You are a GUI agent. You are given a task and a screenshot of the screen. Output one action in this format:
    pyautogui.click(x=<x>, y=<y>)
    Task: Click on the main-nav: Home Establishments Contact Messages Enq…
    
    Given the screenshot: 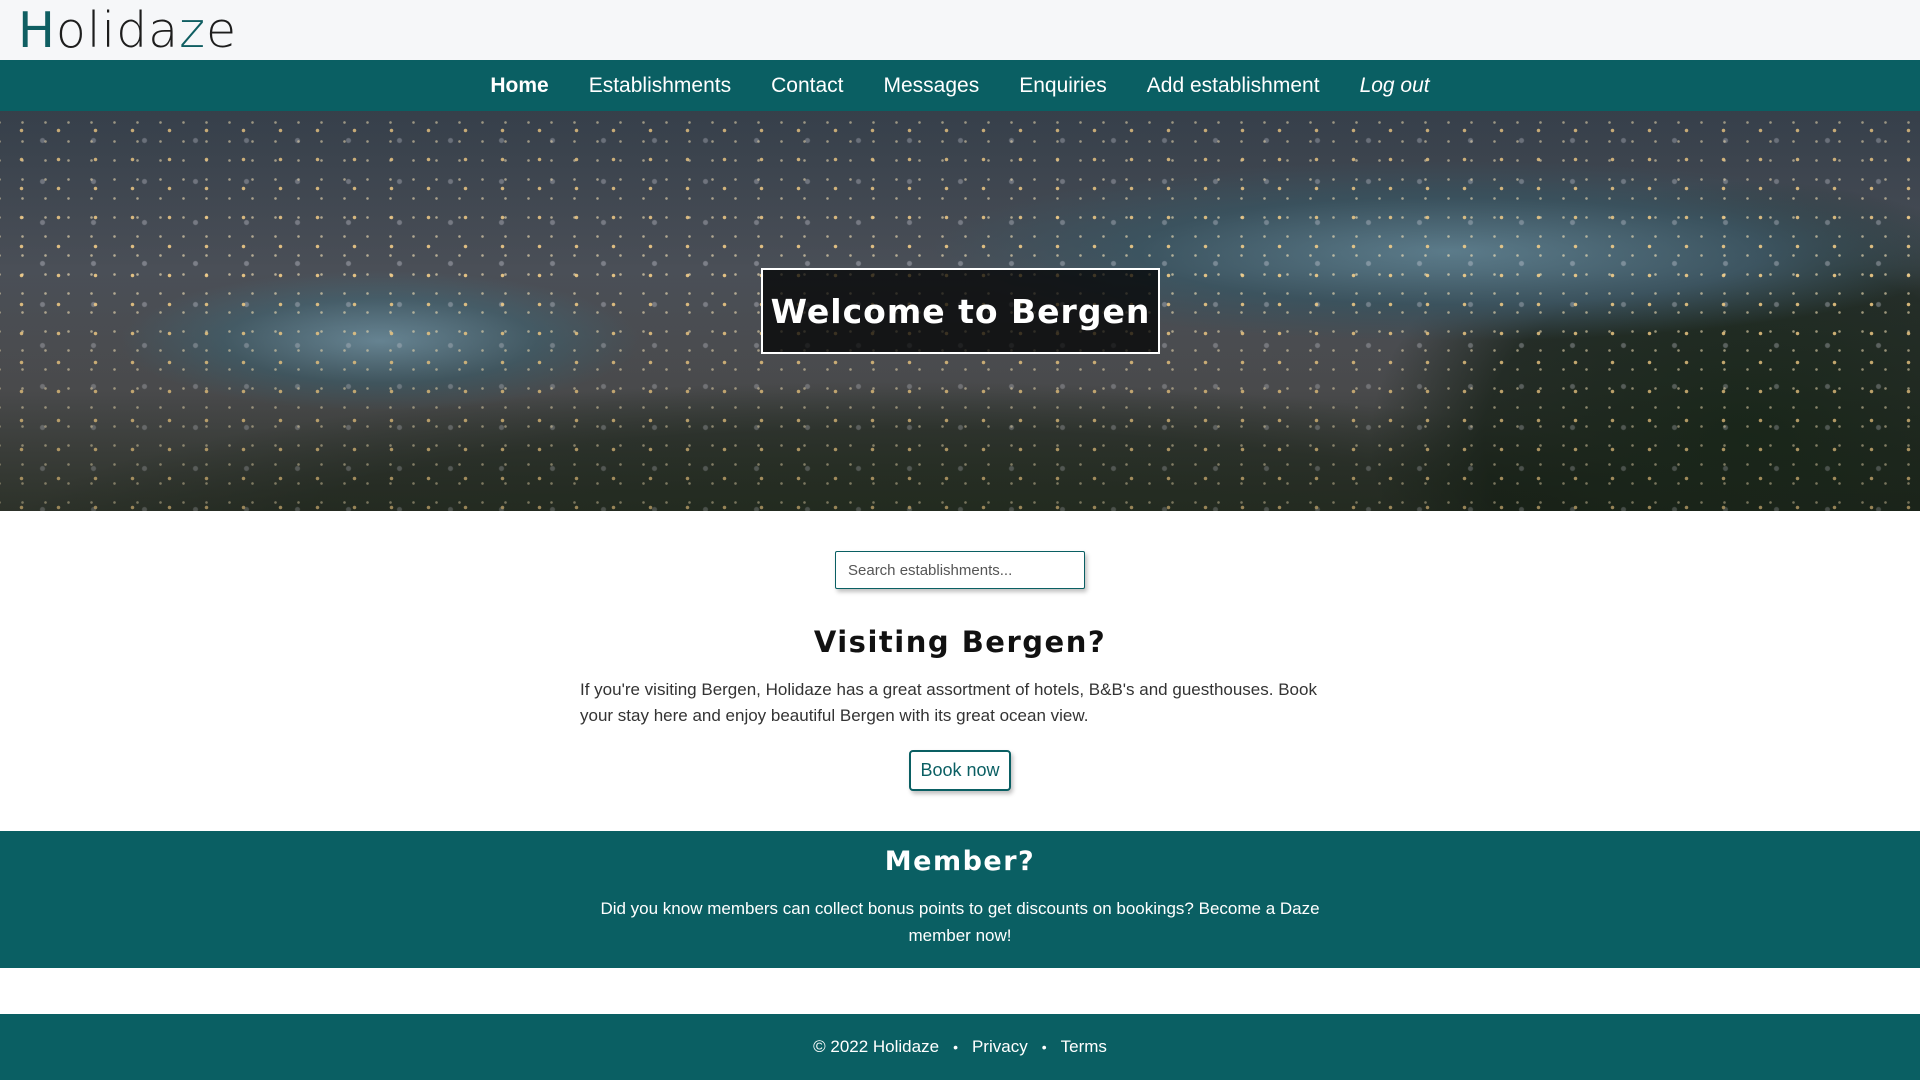 What is the action you would take?
    pyautogui.click(x=960, y=85)
    